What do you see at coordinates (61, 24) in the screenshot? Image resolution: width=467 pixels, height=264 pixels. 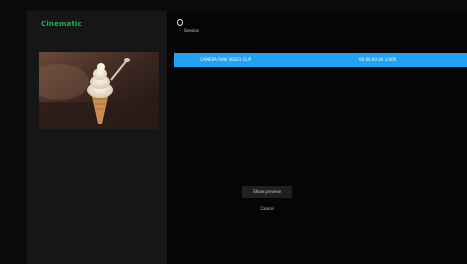 I see `app-title: Cinematic` at bounding box center [61, 24].